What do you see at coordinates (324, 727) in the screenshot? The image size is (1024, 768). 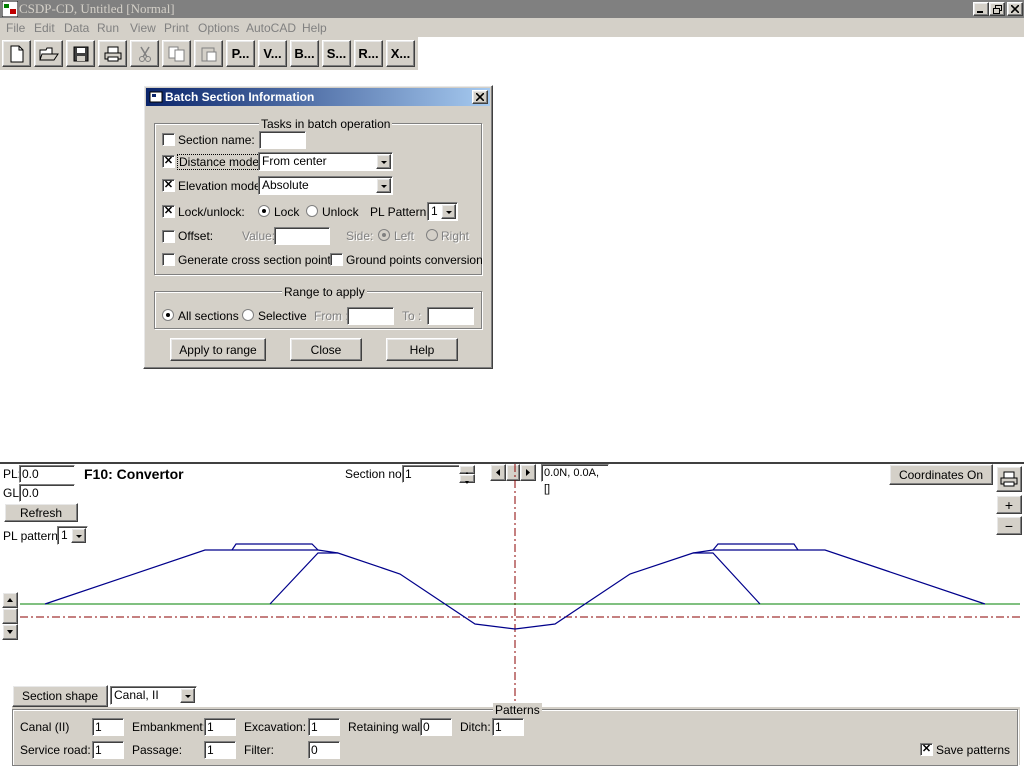 I see `excavation-input: 1` at bounding box center [324, 727].